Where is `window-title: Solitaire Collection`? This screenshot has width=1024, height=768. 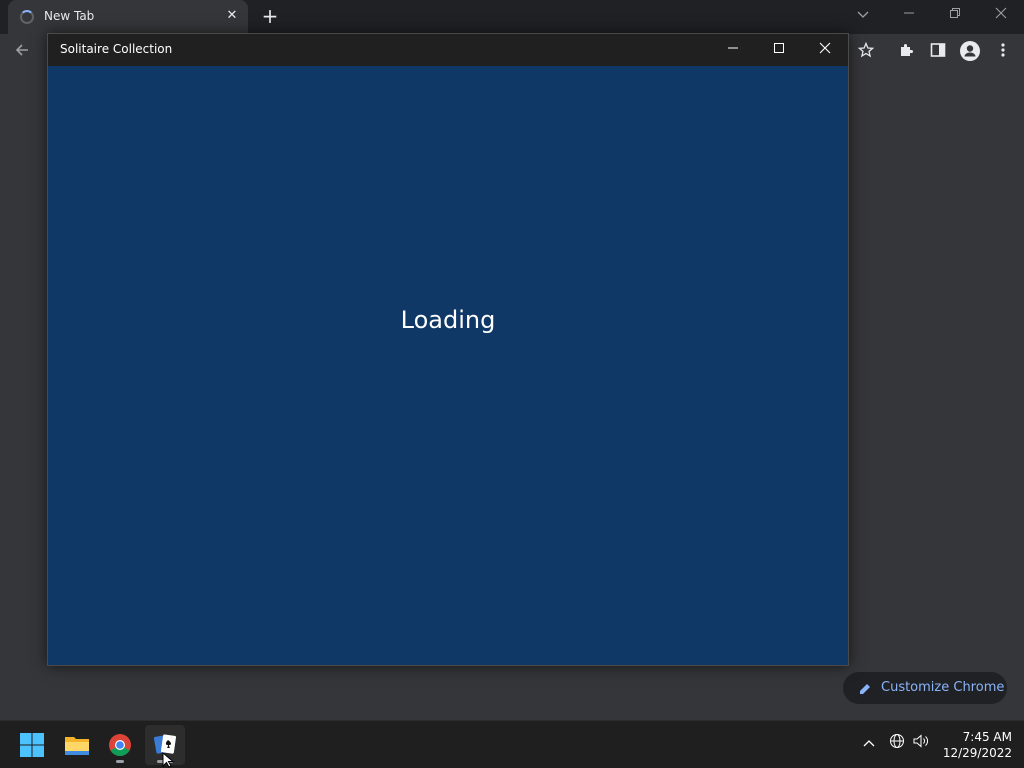
window-title: Solitaire Collection is located at coordinates (116, 49).